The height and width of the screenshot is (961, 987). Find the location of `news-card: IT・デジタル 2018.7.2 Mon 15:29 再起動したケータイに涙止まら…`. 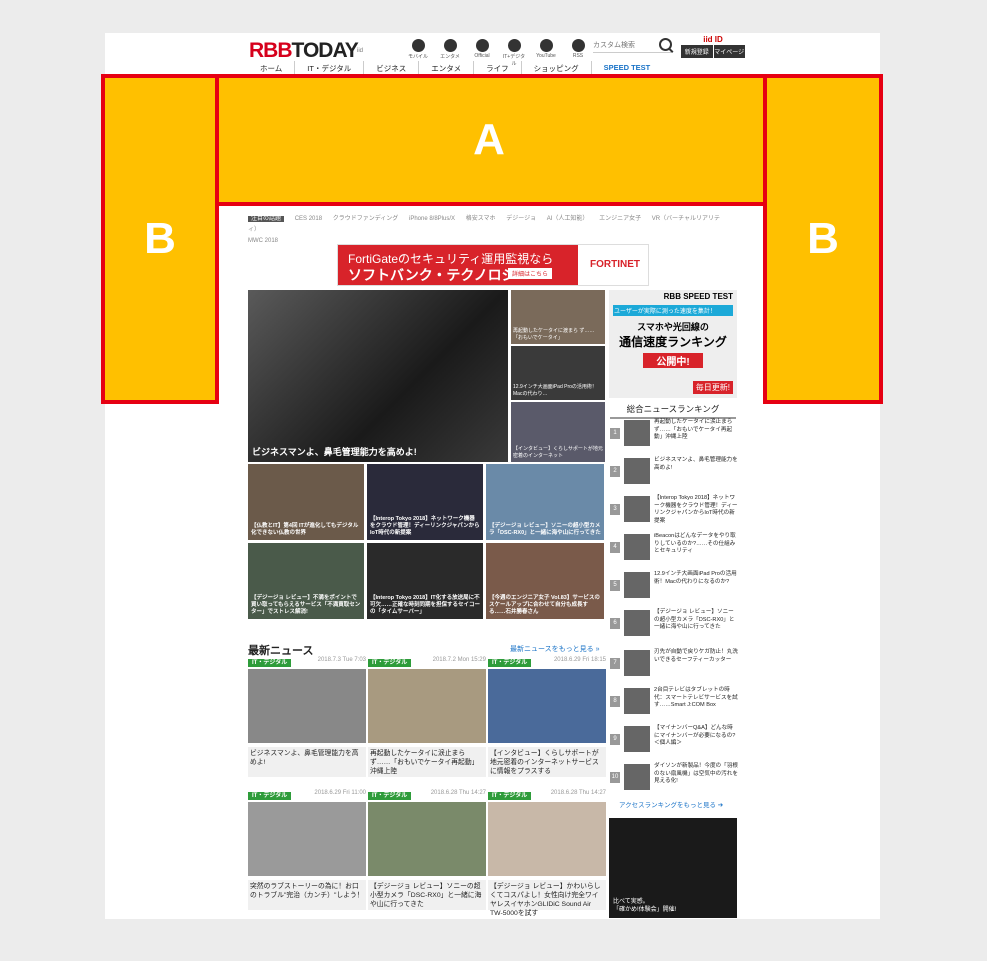

news-card: IT・デジタル 2018.7.2 Mon 15:29 再起動したケータイに涙止まら… is located at coordinates (427, 717).